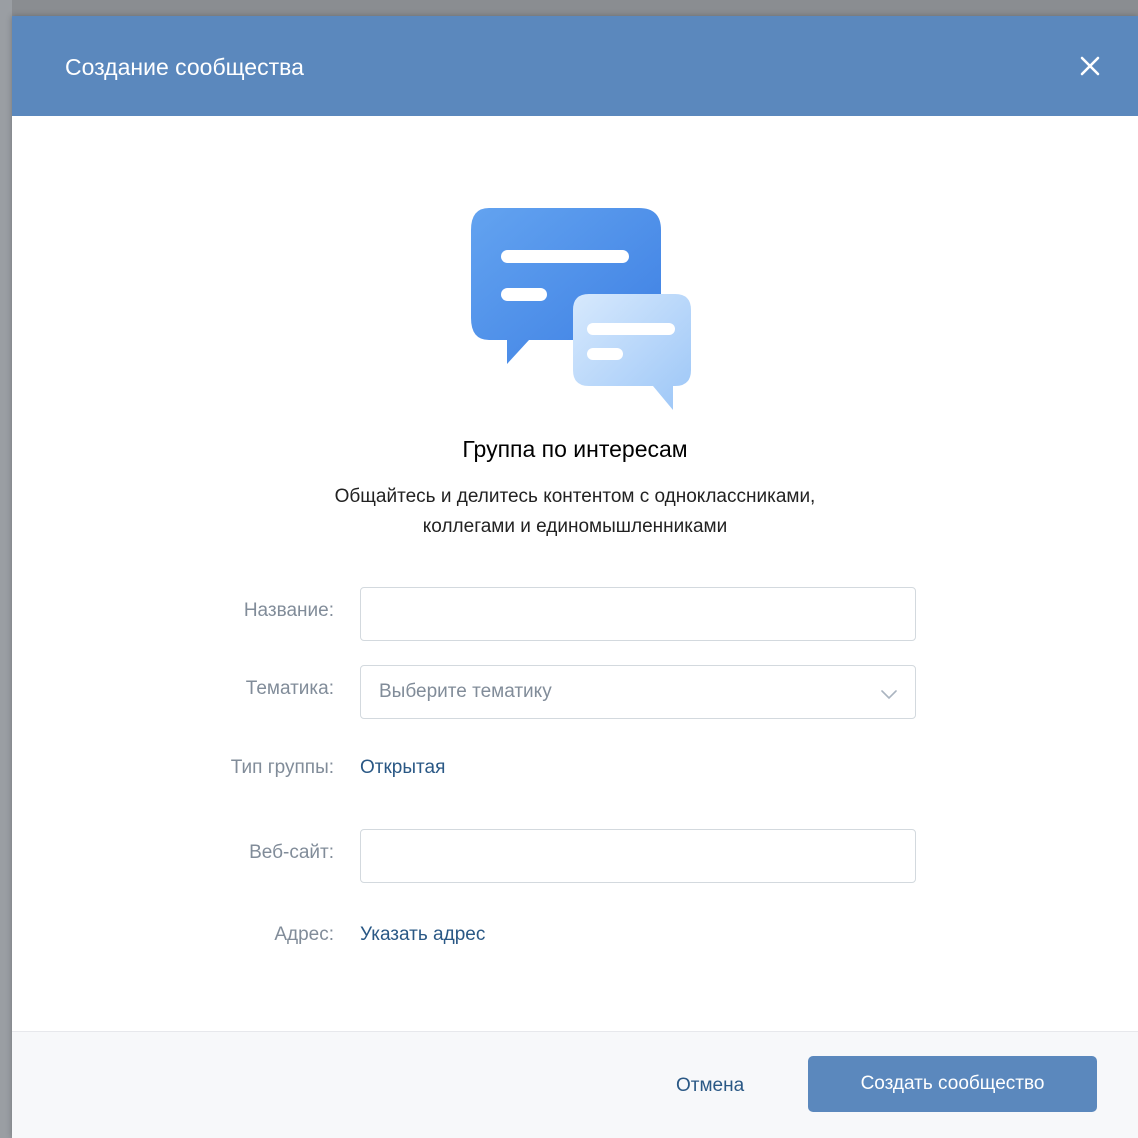  Describe the element at coordinates (422, 935) in the screenshot. I see `address-link: Указать адрес` at that location.